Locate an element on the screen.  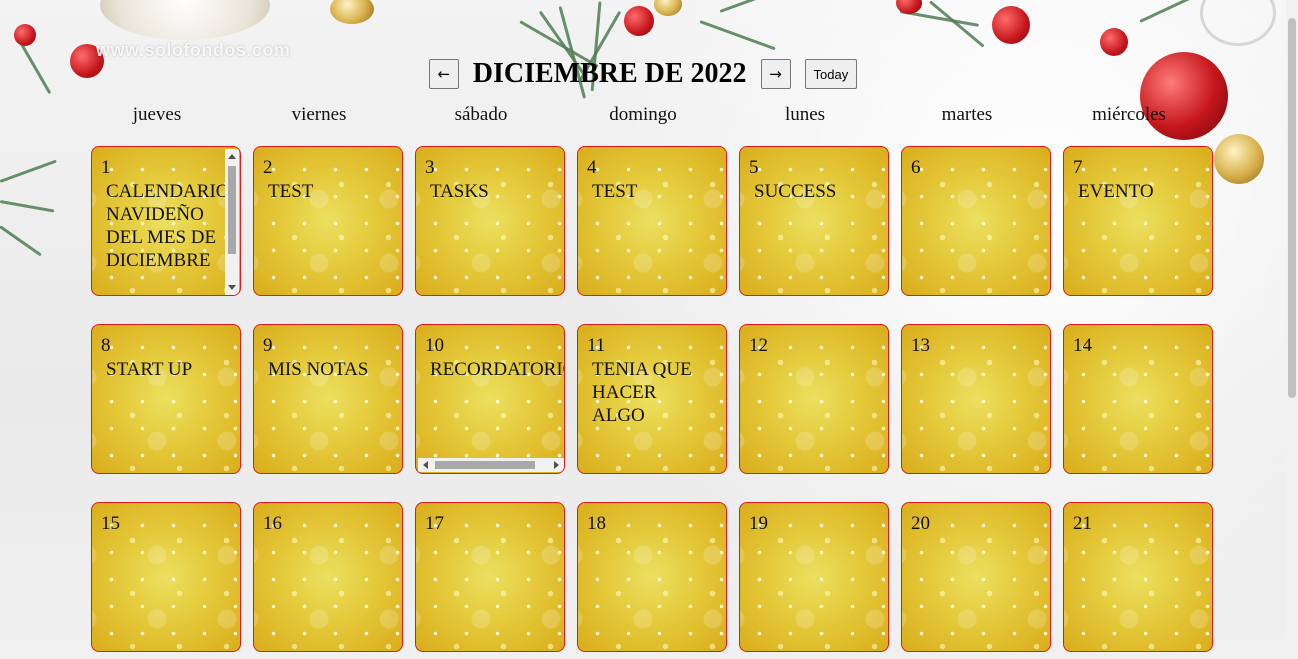
day-cell: 17 is located at coordinates (490, 577).